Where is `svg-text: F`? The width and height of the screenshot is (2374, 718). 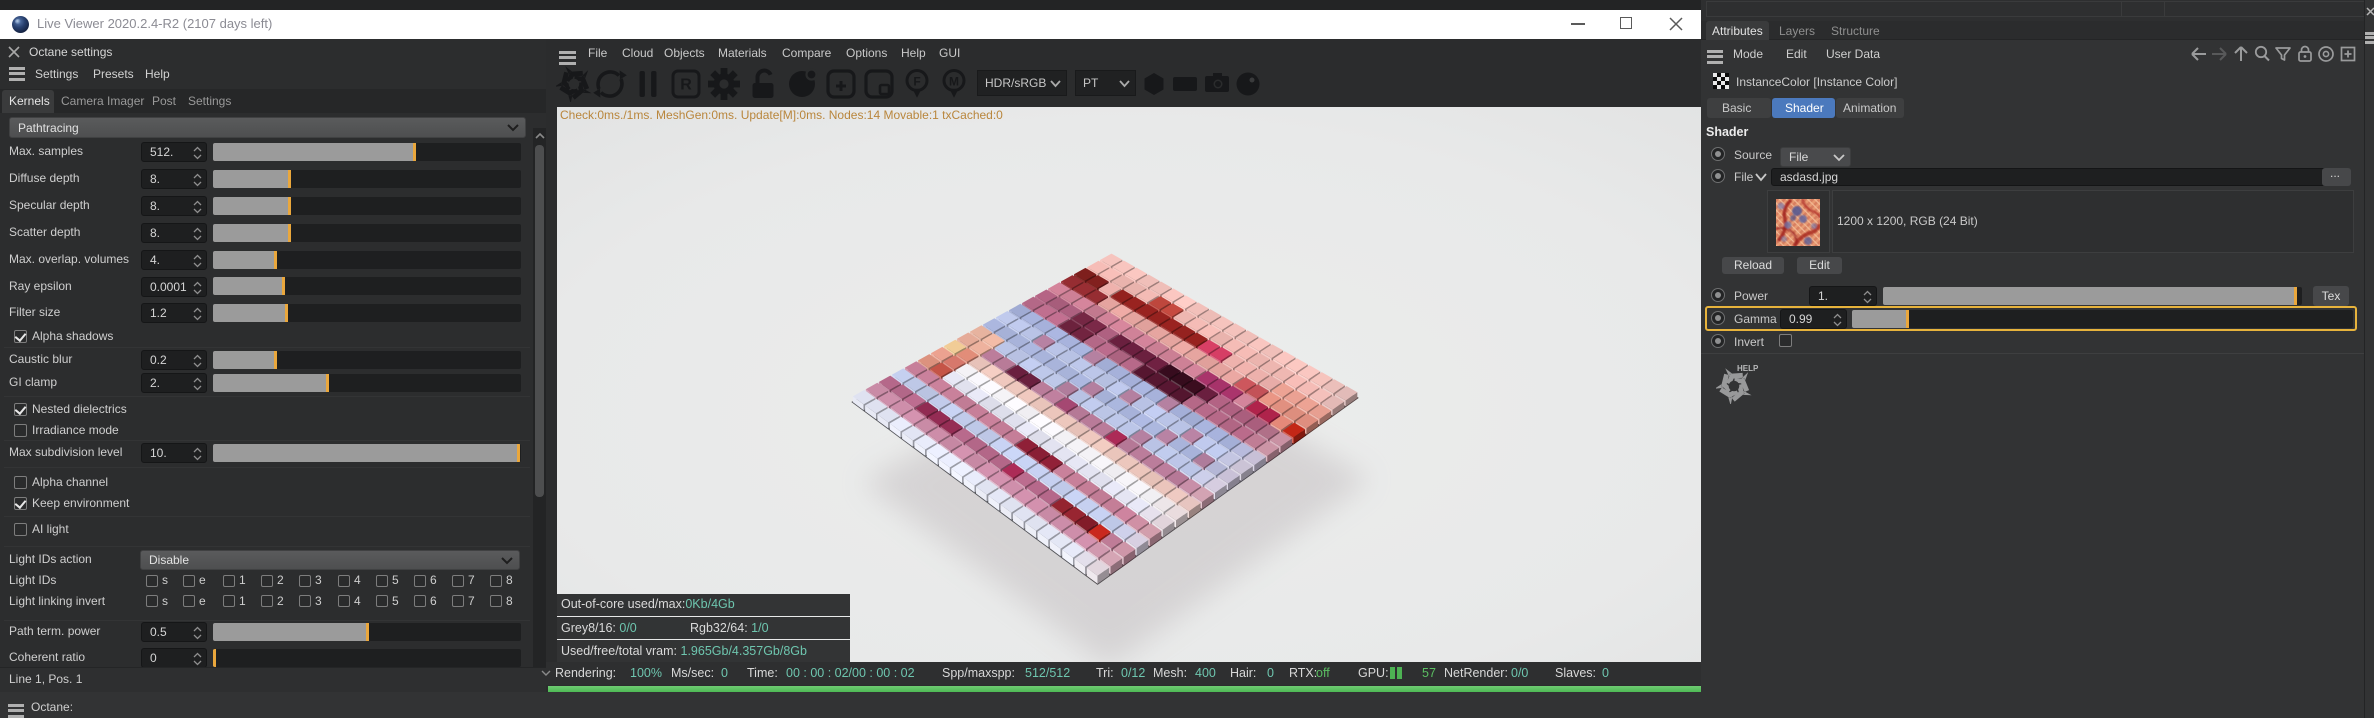
svg-text: F is located at coordinates (916, 82).